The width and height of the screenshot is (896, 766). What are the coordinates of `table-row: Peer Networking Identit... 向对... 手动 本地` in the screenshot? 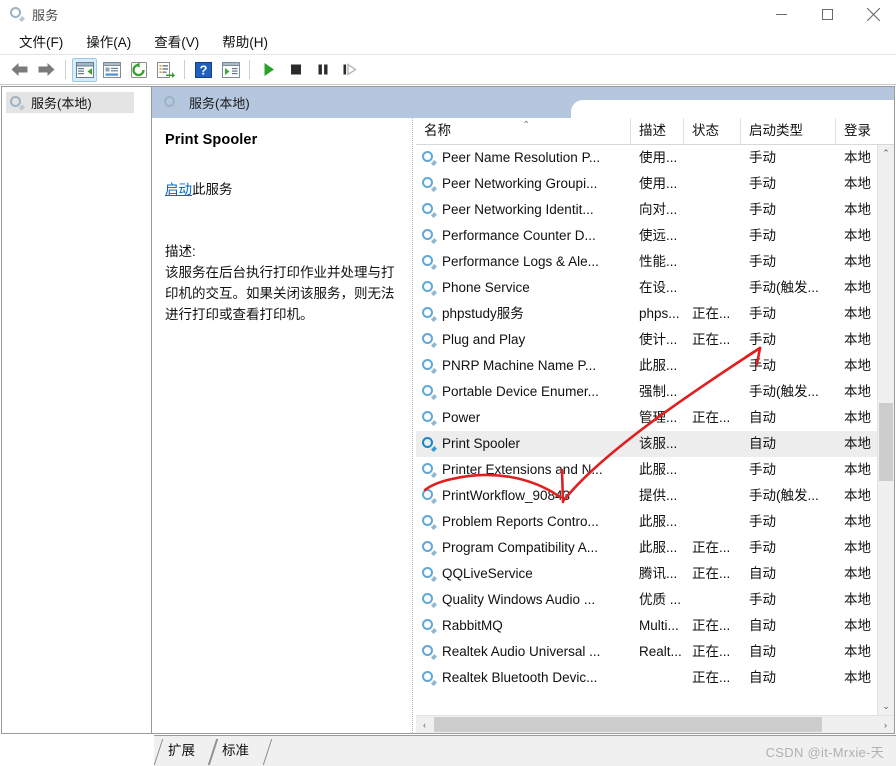 It's located at (655, 210).